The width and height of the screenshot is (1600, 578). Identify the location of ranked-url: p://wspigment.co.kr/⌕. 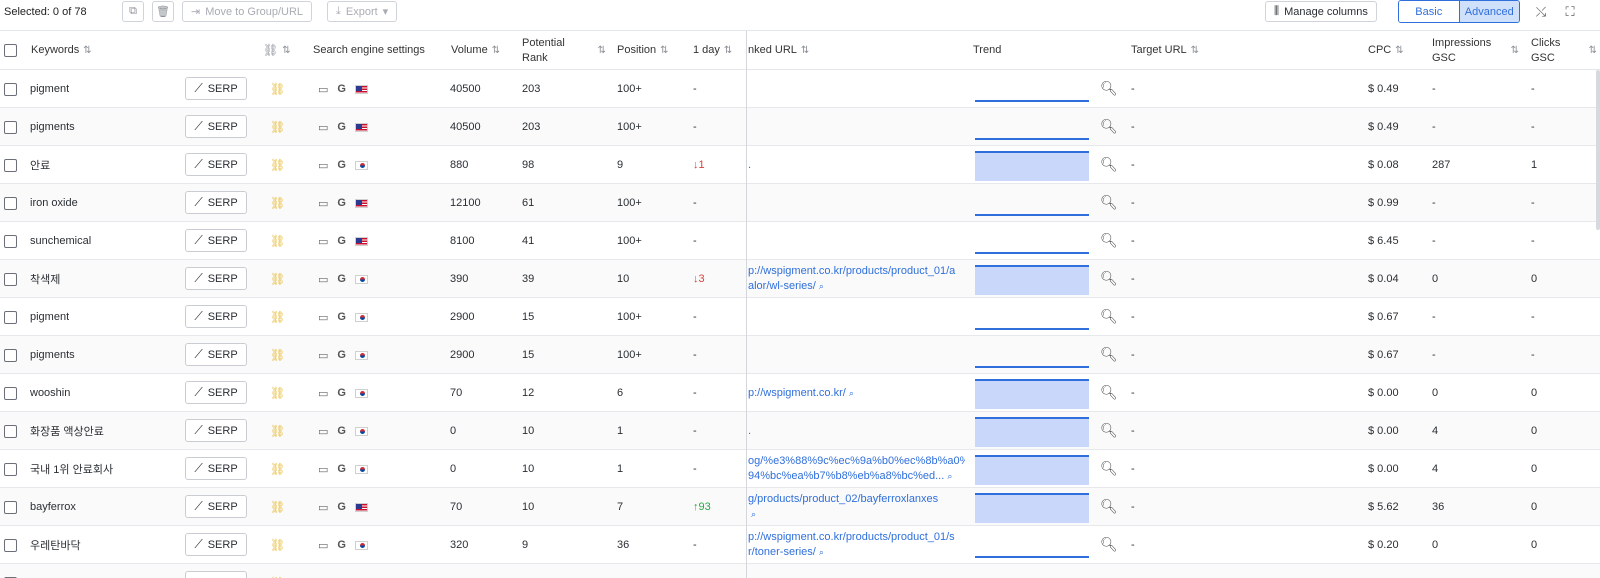
(856, 393).